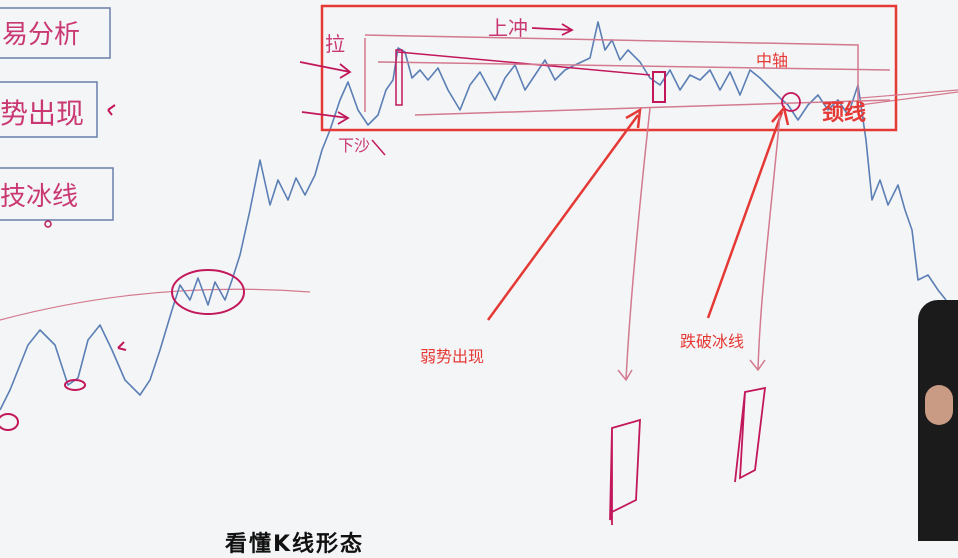 The width and height of the screenshot is (958, 558). I want to click on arrow-upthrust, so click(552, 29).